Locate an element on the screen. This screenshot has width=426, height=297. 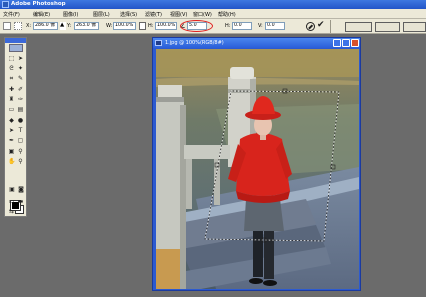
dodge-tool-icon: ● is located at coordinates (20, 120).